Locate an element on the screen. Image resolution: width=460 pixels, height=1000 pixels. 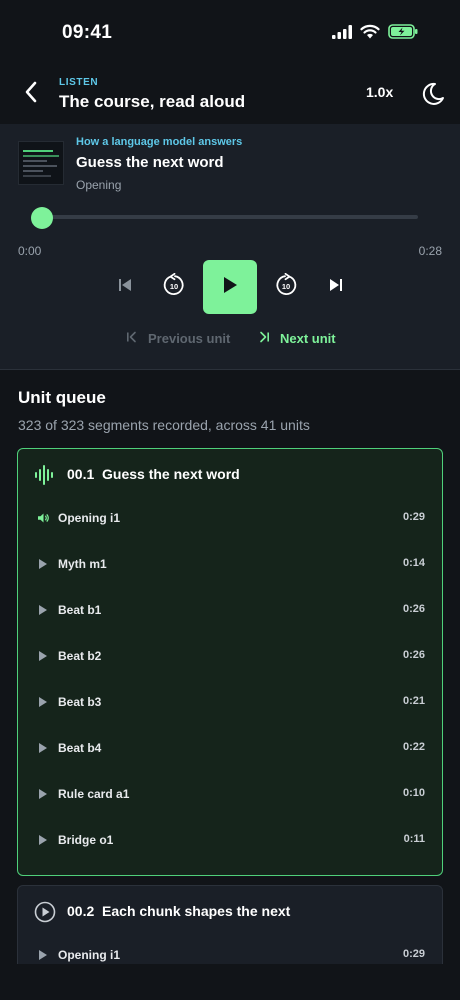
skip-next-button is located at coordinates (336, 287).